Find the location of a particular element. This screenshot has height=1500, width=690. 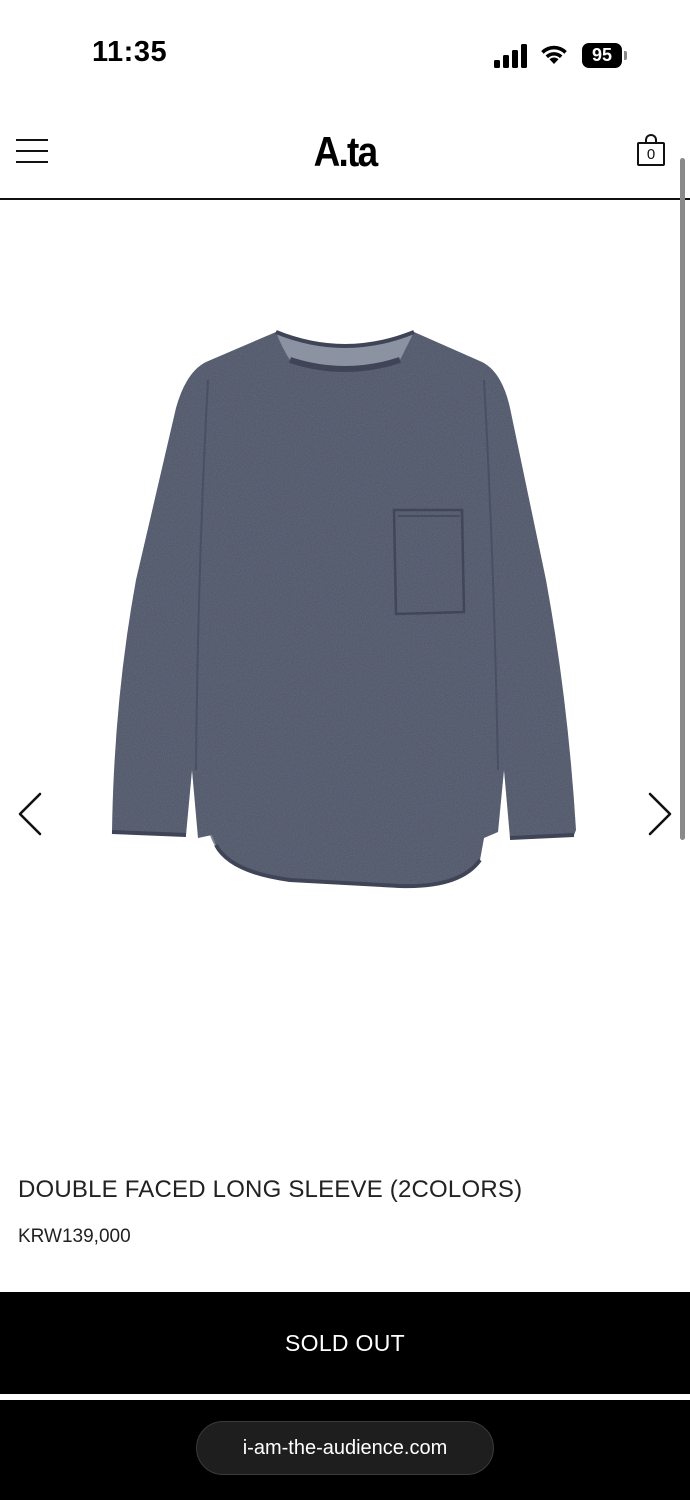

url-bar: i-am-the-audience.com is located at coordinates (345, 1448).